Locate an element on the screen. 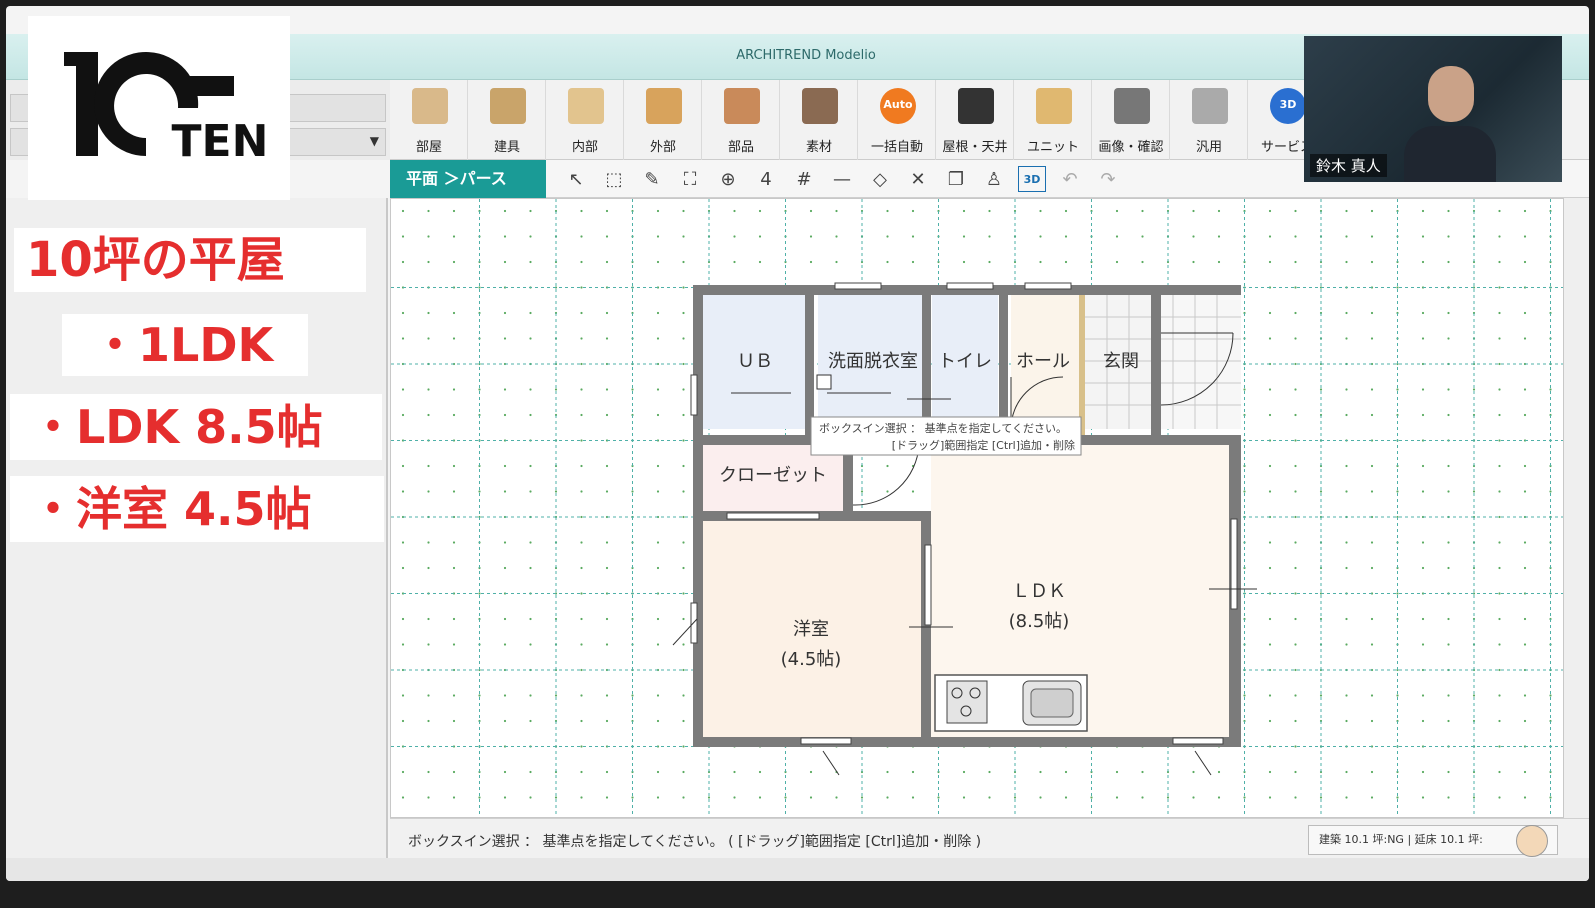 Image resolution: width=1595 pixels, height=908 pixels. toolbar-button-7: Auto 一括自動 is located at coordinates (897, 120).